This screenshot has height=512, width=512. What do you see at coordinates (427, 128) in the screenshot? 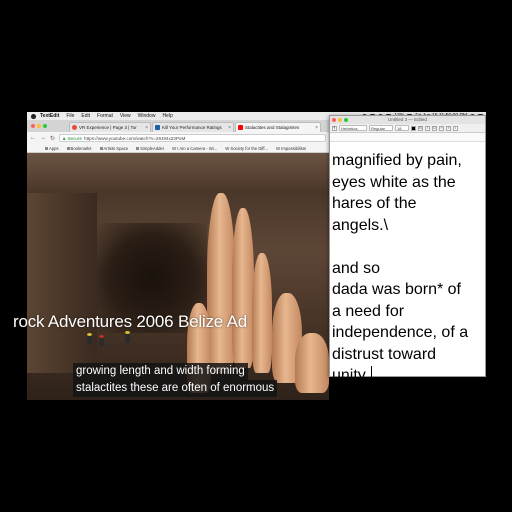
I see `italic-icon: I` at bounding box center [427, 128].